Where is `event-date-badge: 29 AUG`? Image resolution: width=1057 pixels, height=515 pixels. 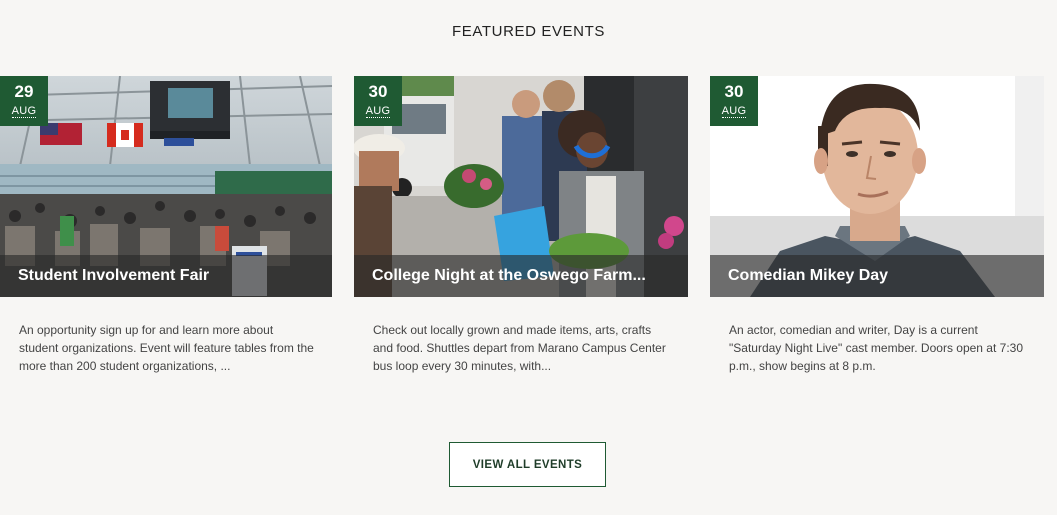 event-date-badge: 29 AUG is located at coordinates (24, 101).